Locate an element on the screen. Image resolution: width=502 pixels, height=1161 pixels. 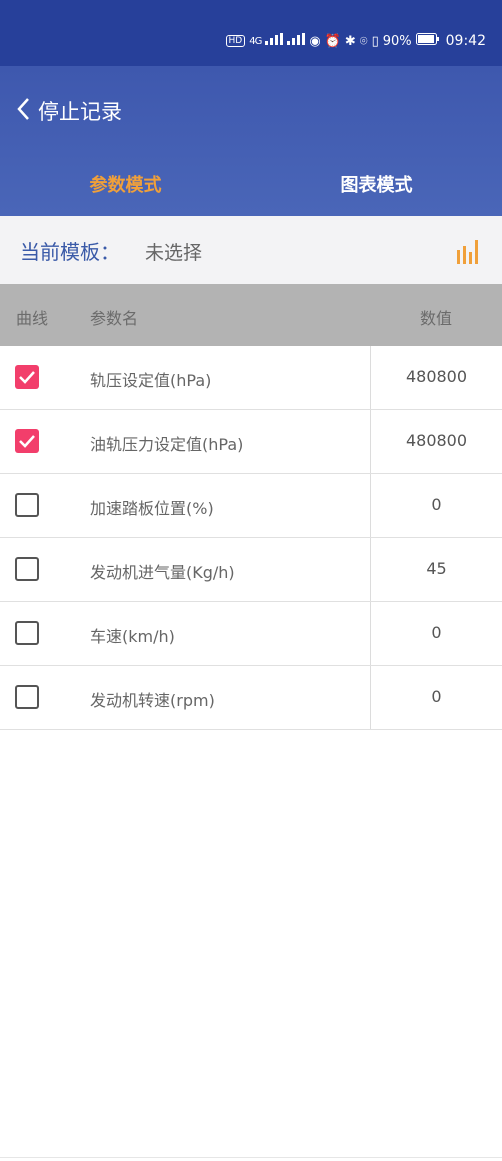
stop-record-button: 停止记录 is located at coordinates (69, 111).